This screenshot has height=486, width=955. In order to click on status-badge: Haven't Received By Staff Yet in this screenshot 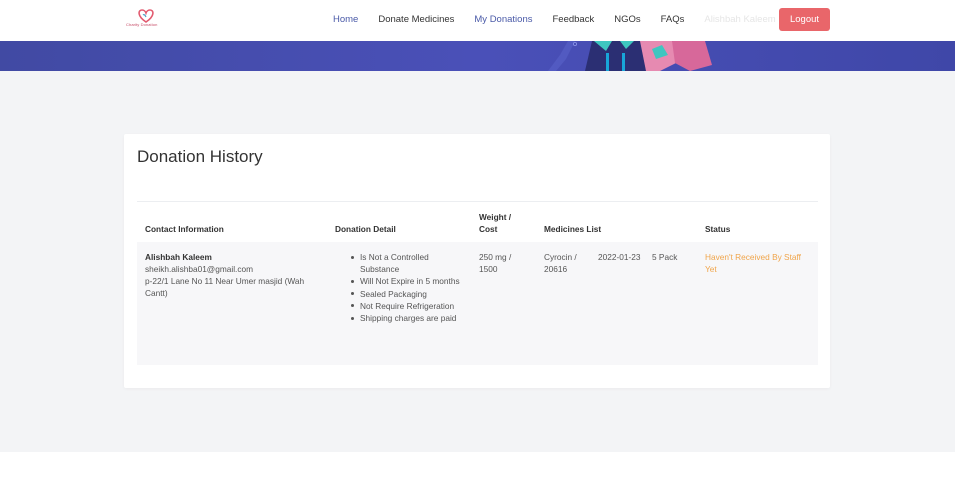, I will do `click(753, 263)`.